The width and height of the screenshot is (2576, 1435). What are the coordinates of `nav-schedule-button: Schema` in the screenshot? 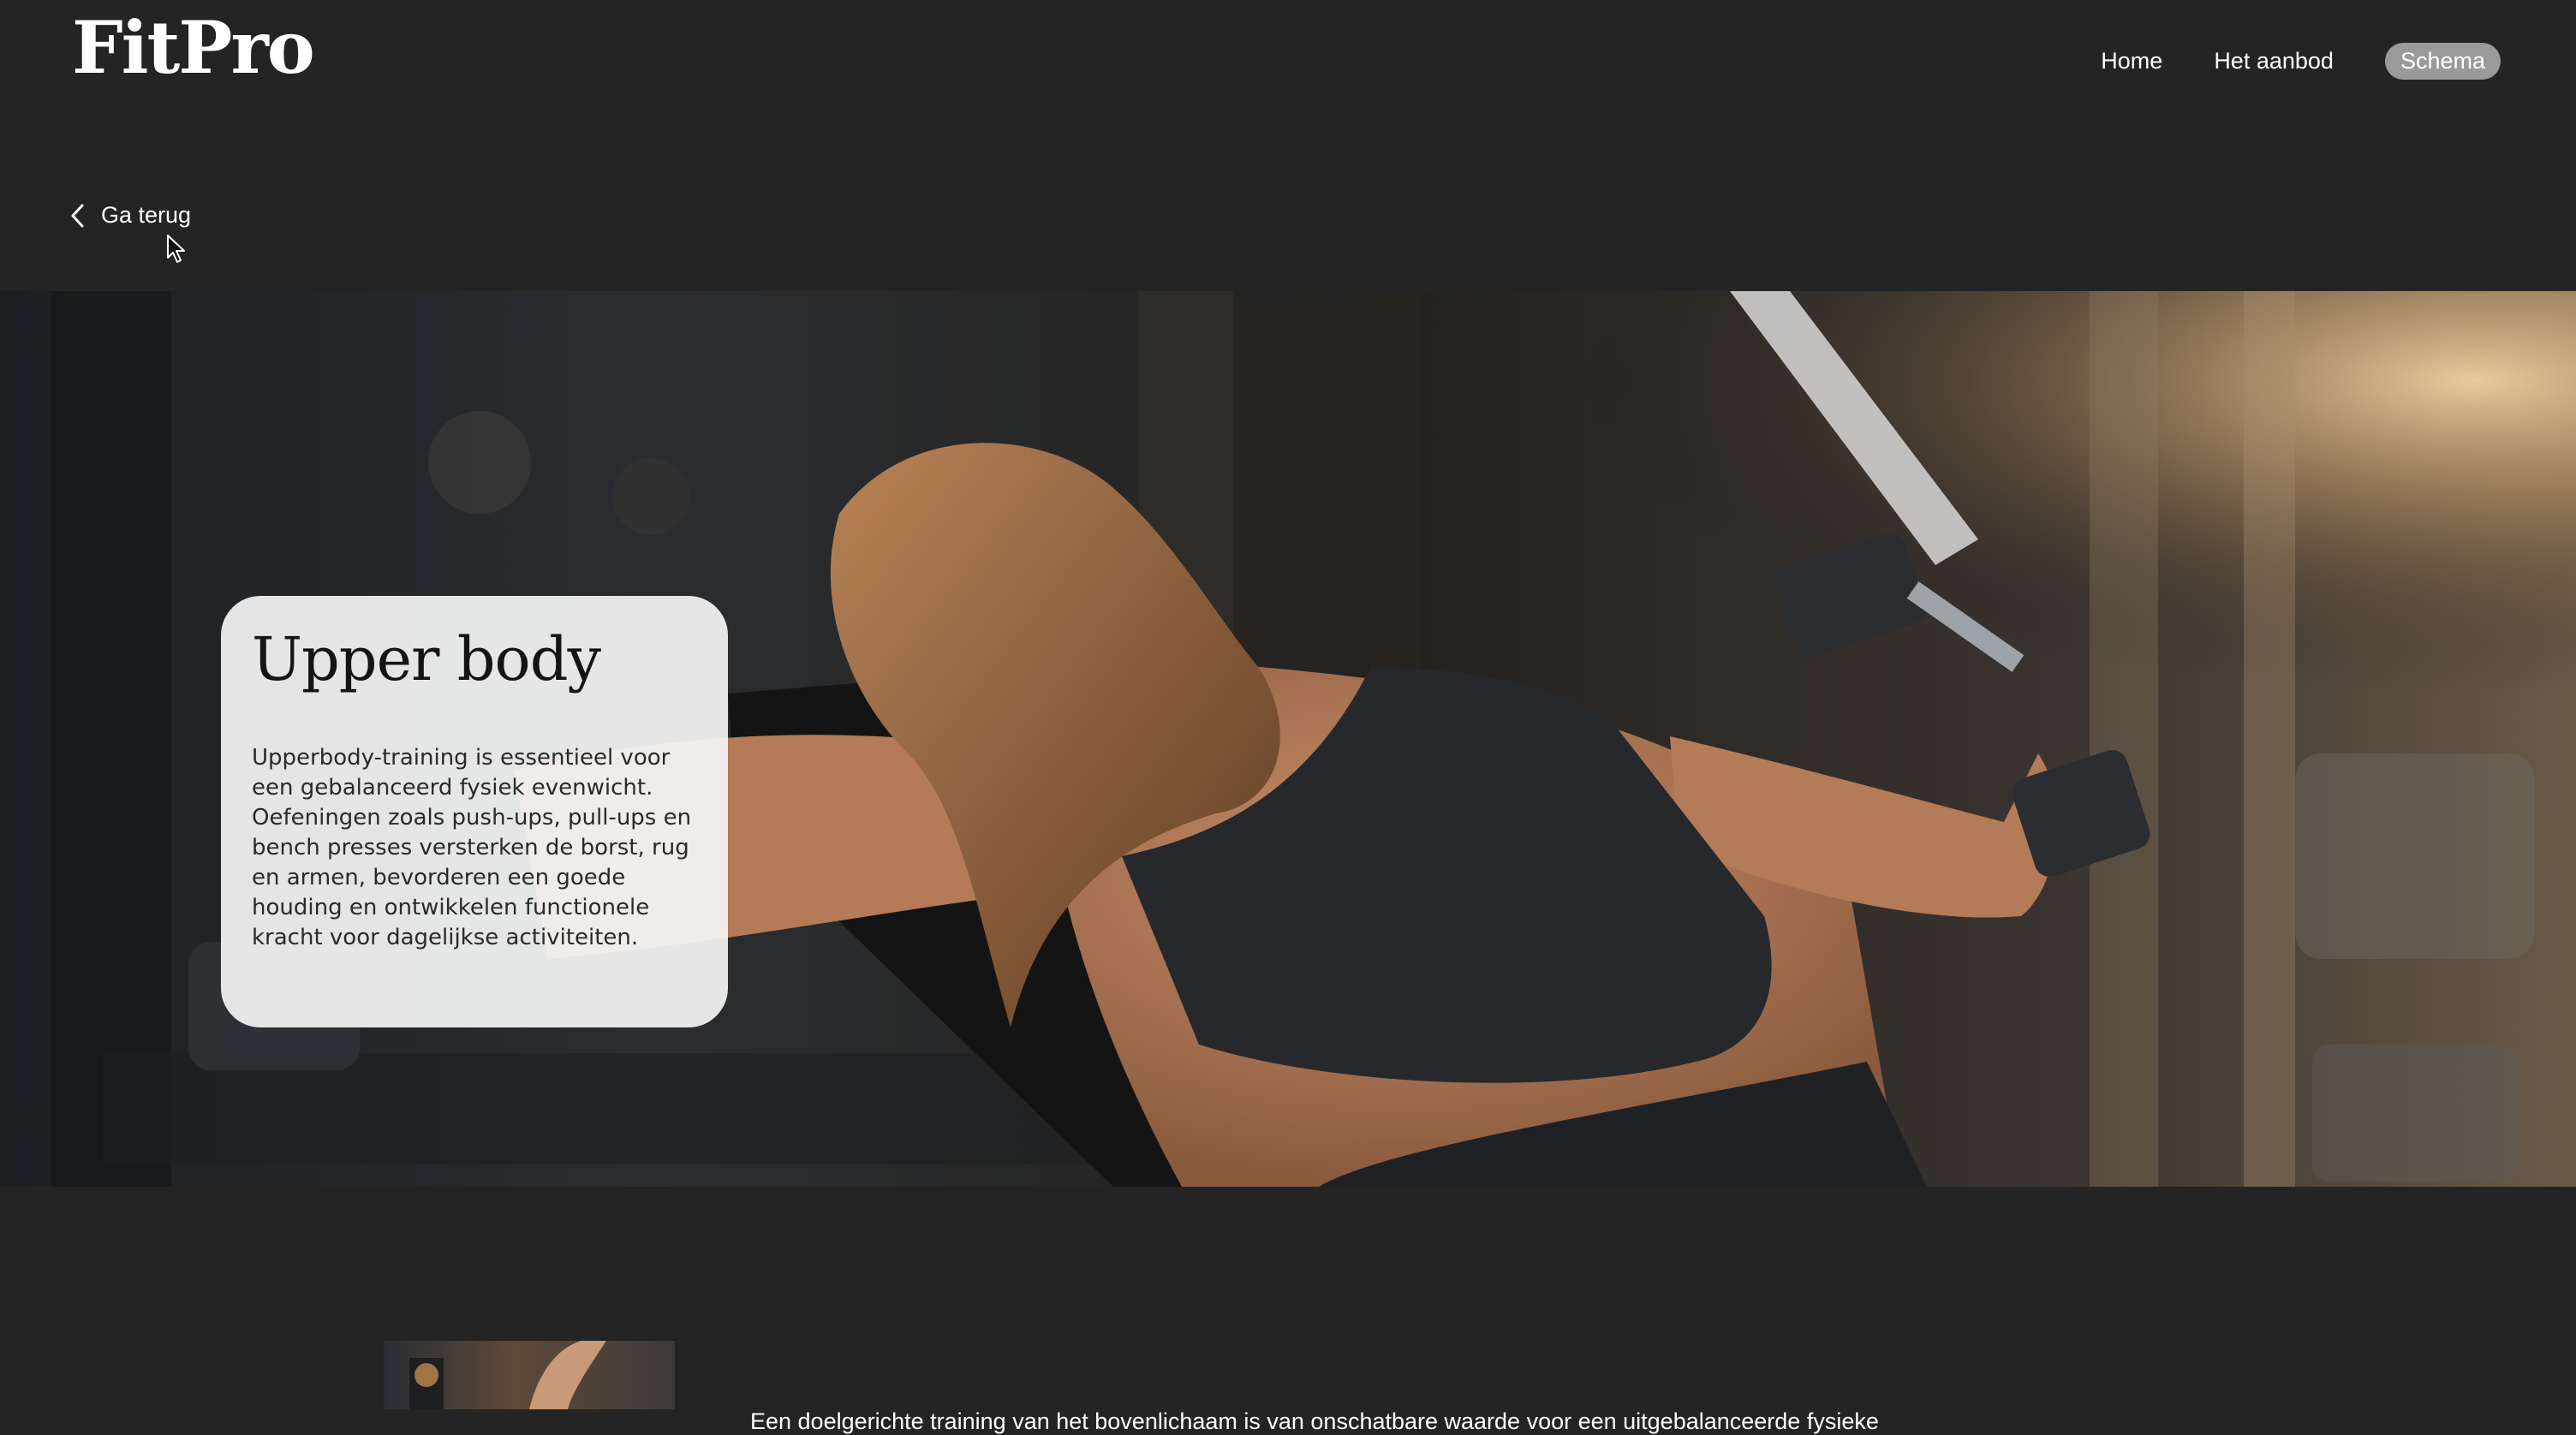 It's located at (2443, 62).